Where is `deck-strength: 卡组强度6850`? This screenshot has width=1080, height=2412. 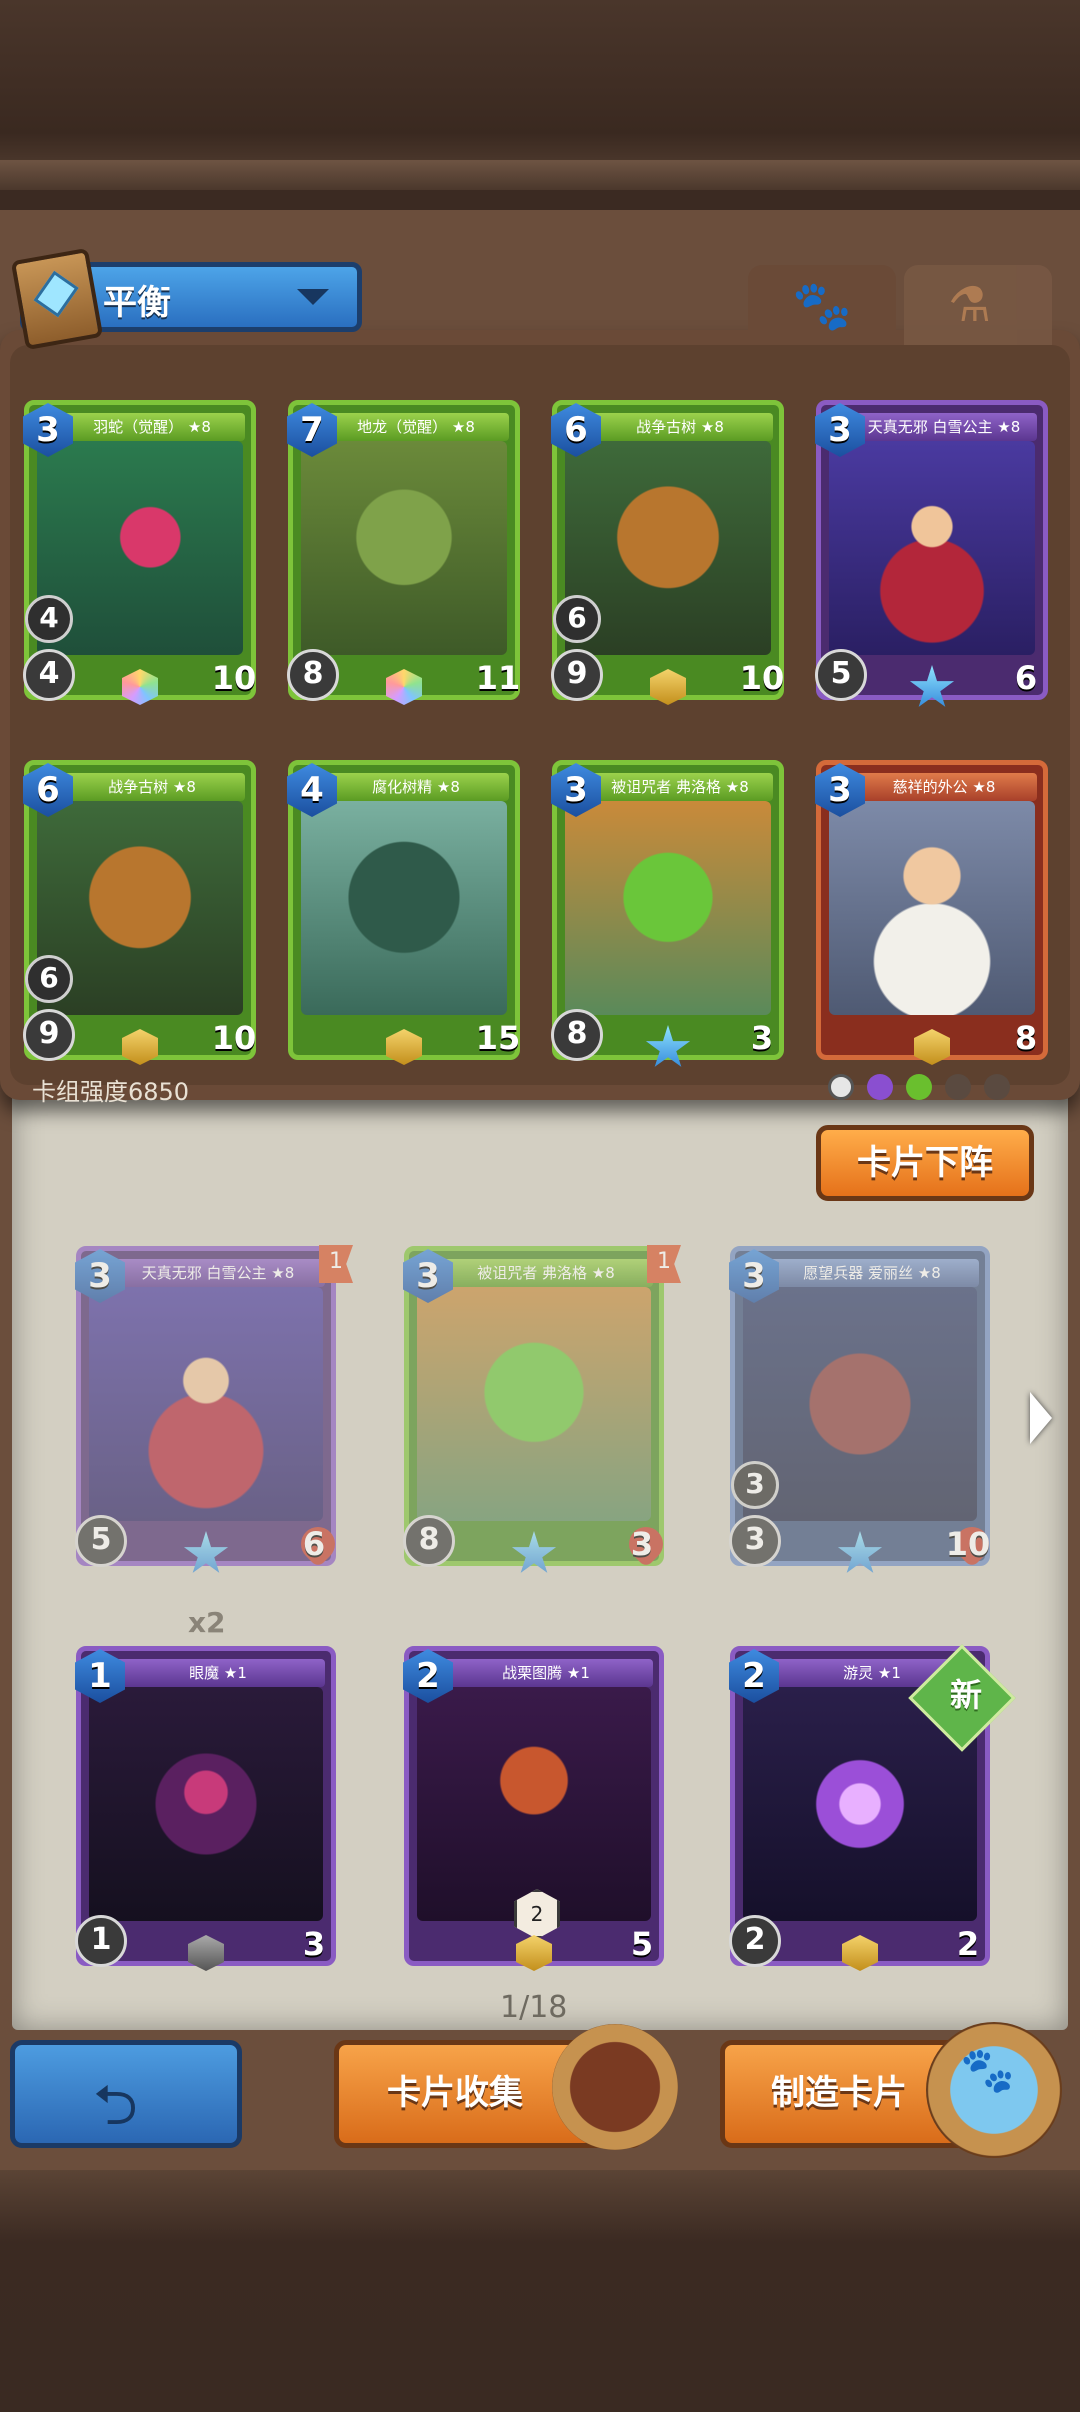
deck-strength: 卡组强度6850 is located at coordinates (111, 1092).